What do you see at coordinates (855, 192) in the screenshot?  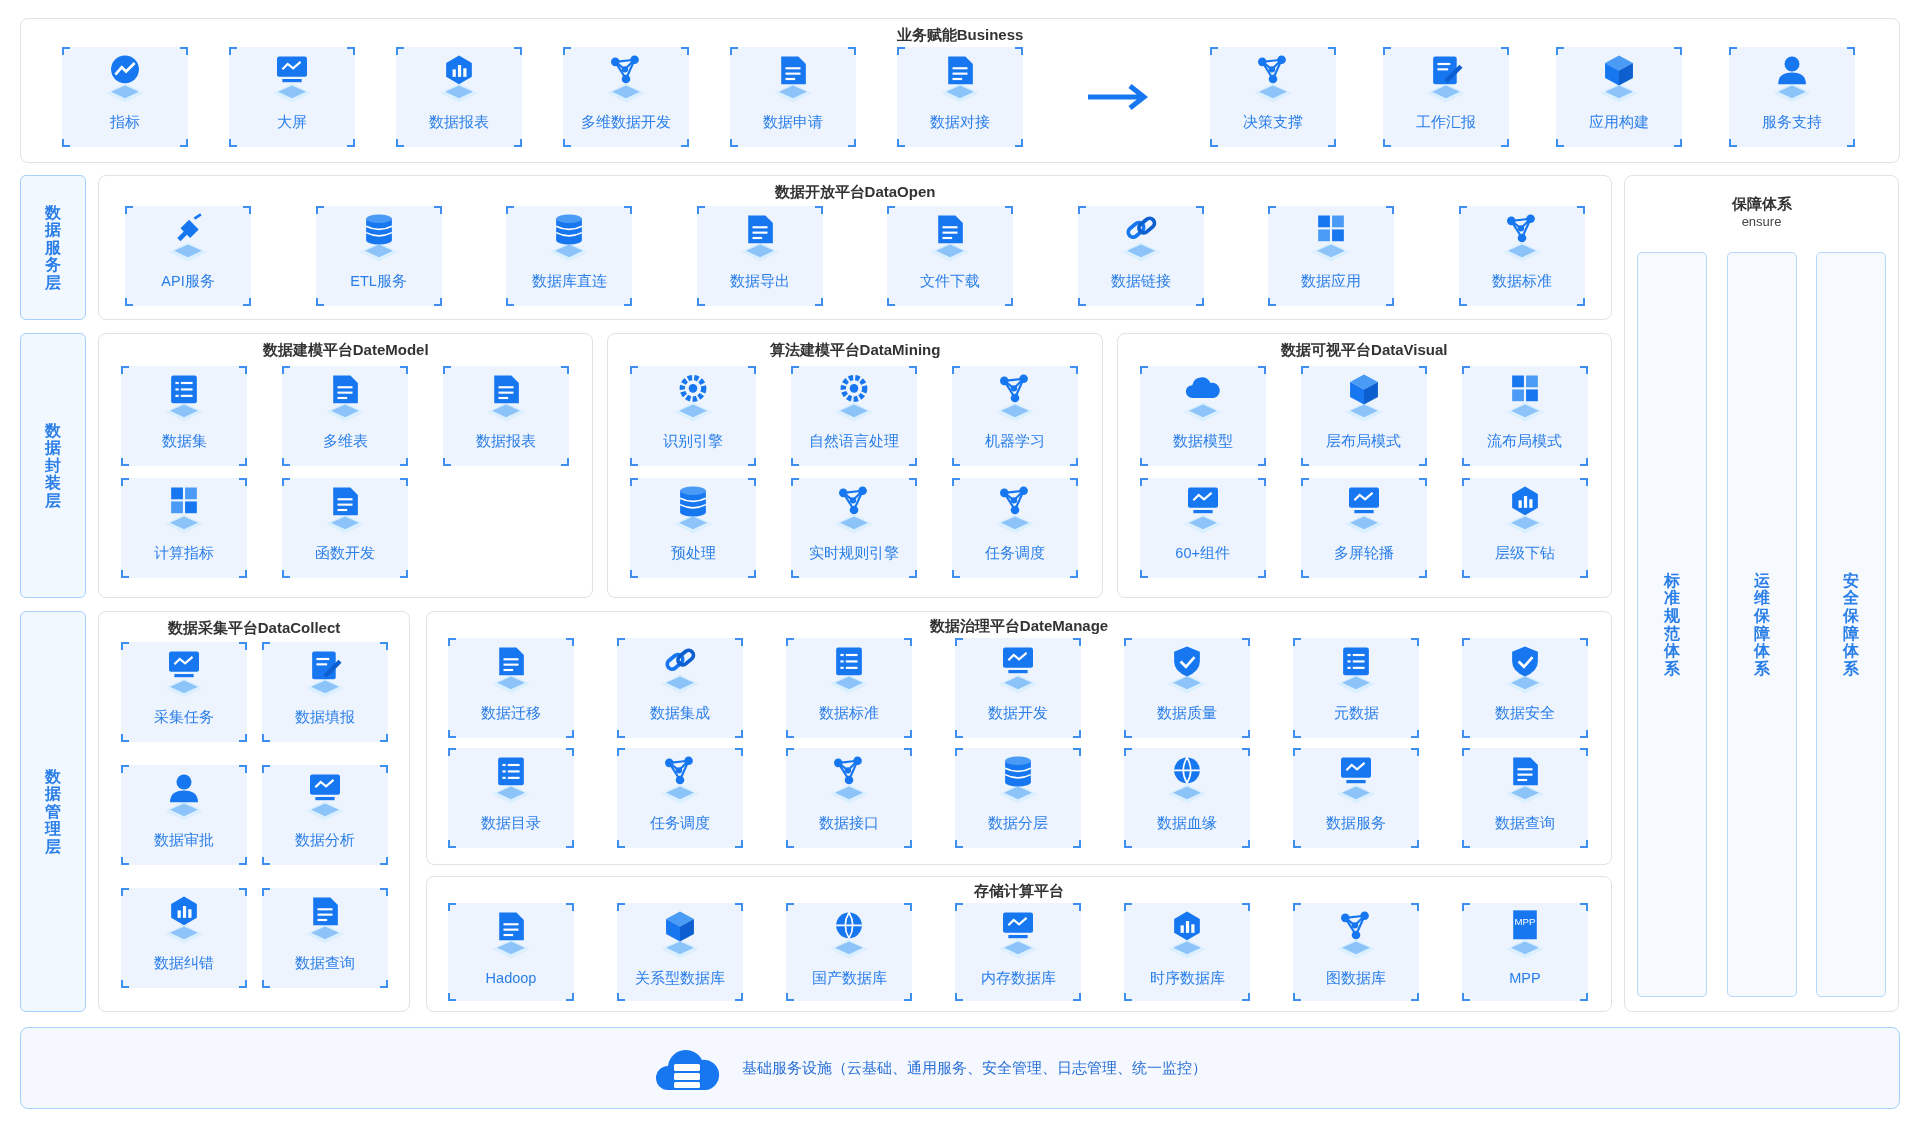 I see `panel-title: 数据开放平台DataOpen` at bounding box center [855, 192].